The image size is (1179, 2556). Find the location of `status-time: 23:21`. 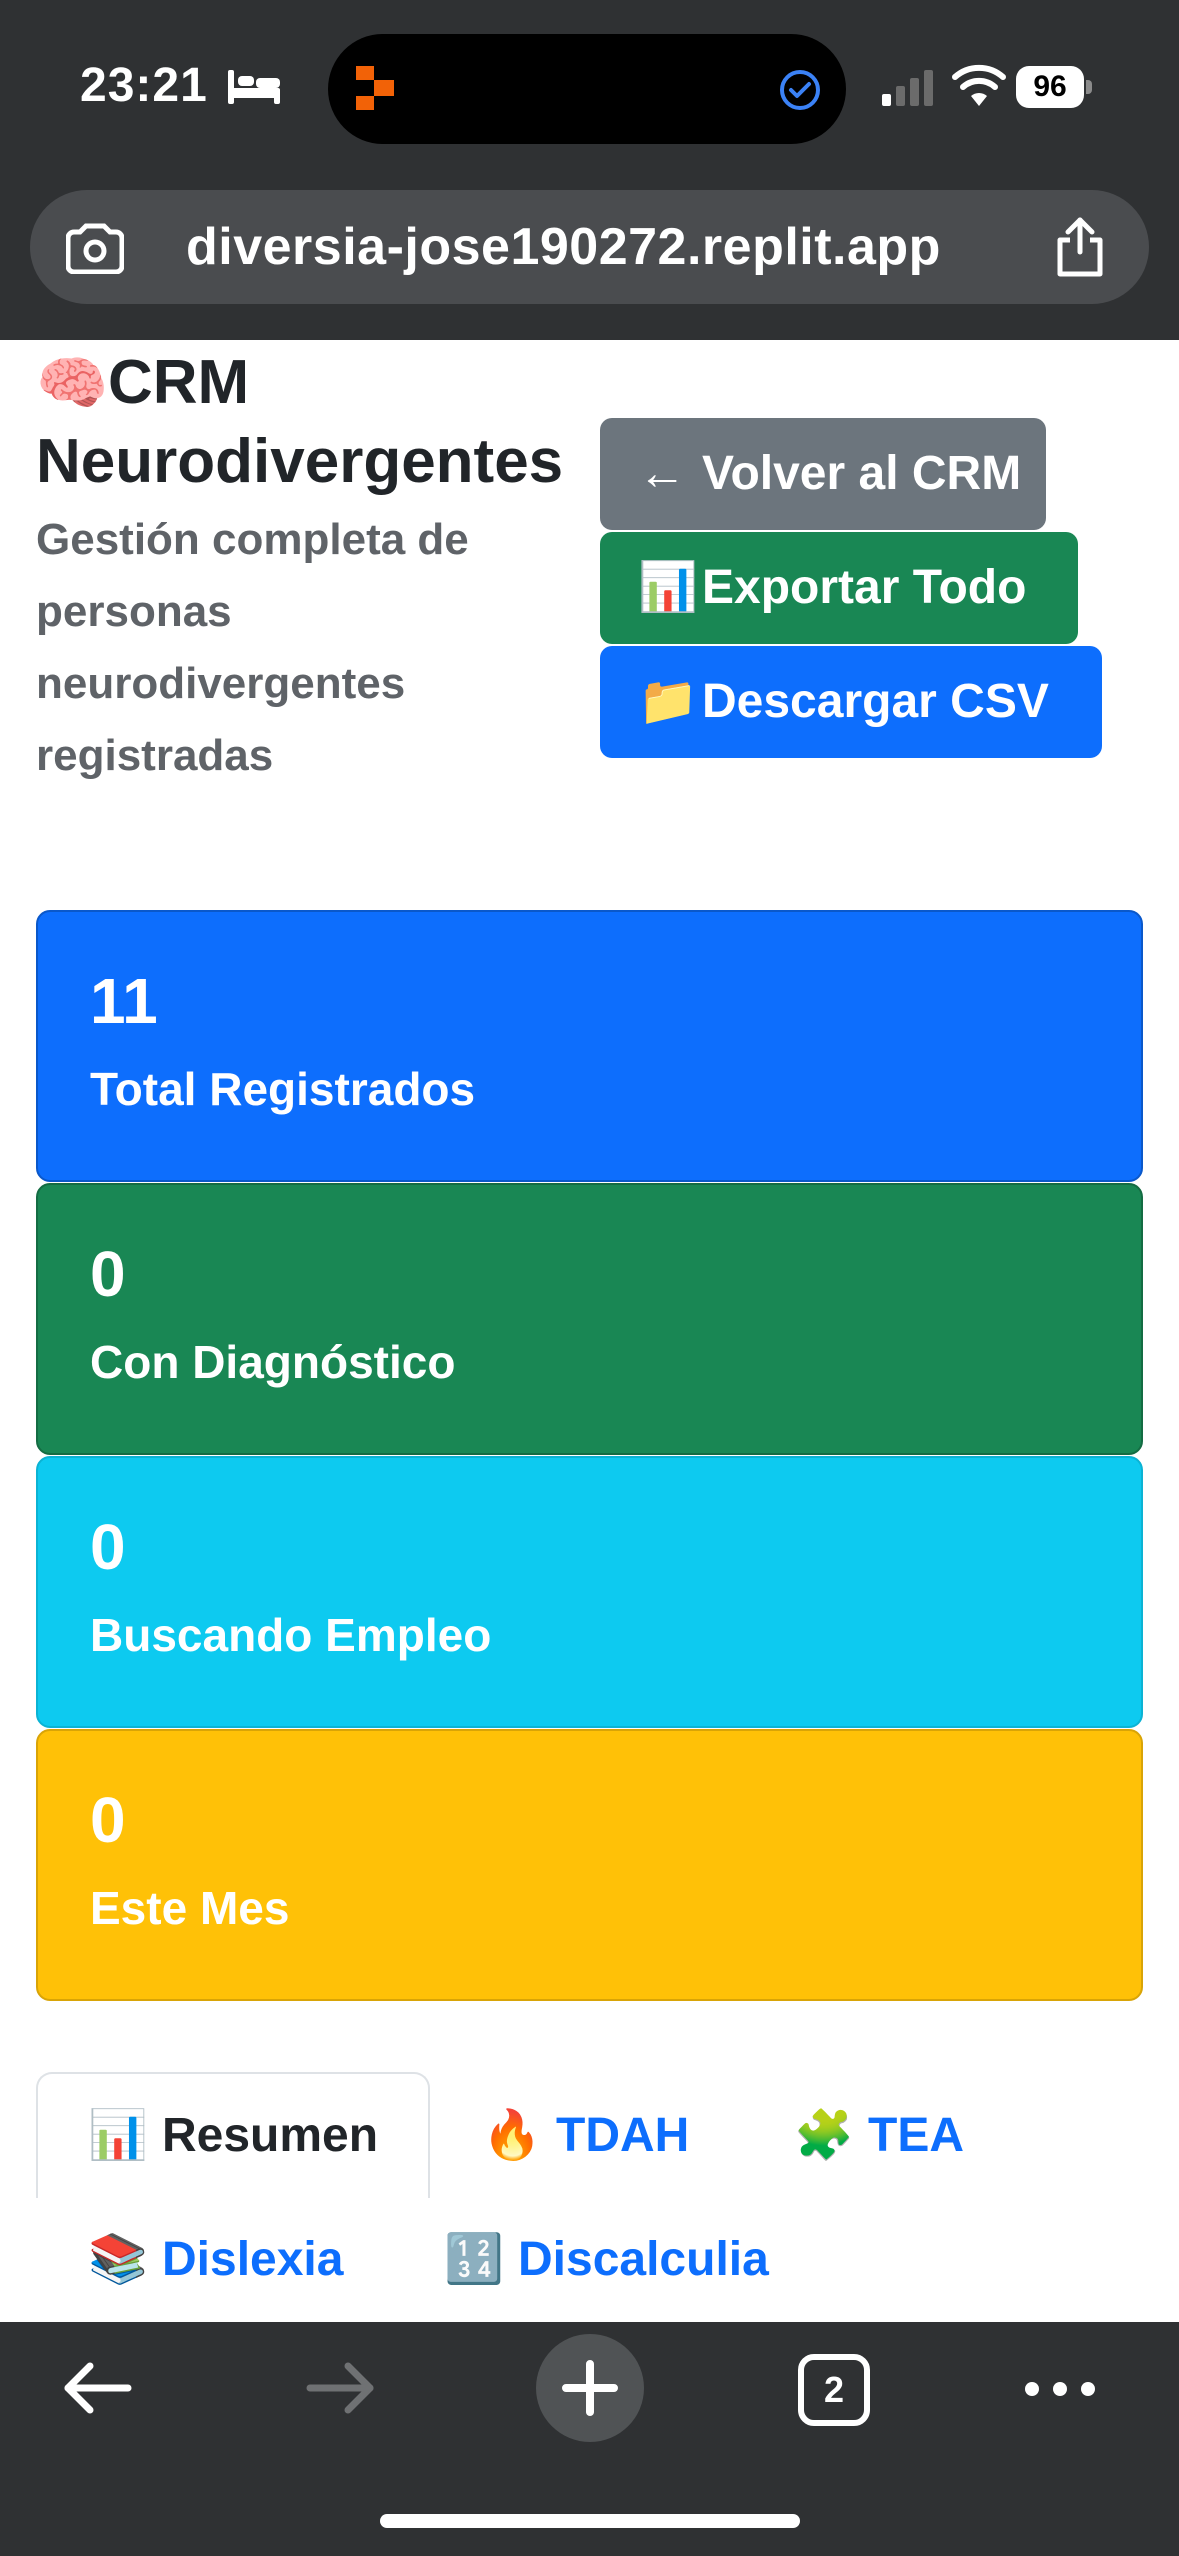

status-time: 23:21 is located at coordinates (144, 85).